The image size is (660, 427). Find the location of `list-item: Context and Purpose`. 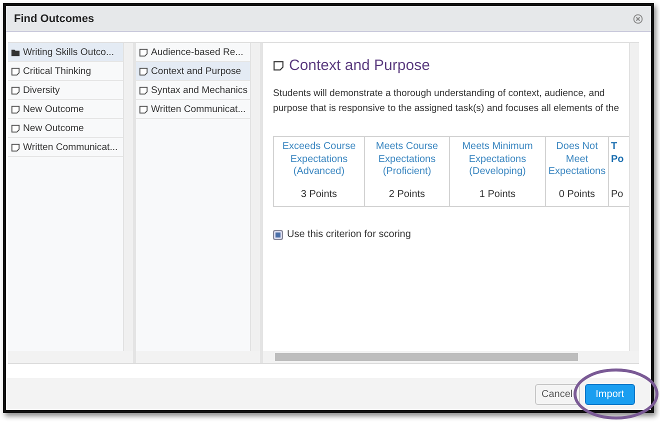

list-item: Context and Purpose is located at coordinates (193, 71).